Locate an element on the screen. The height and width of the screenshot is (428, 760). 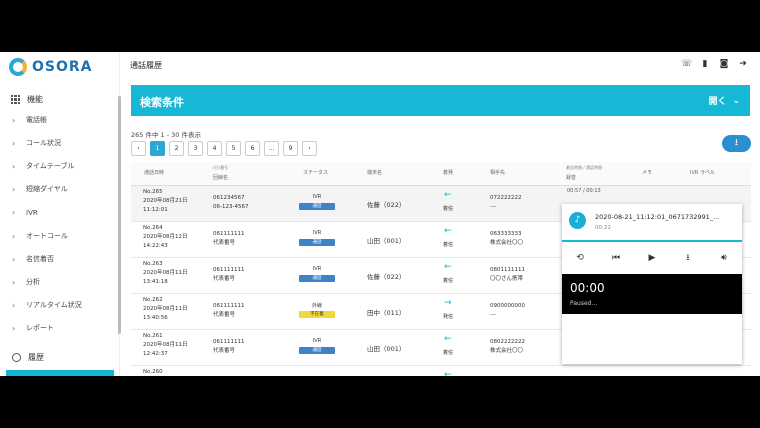
sidebar-item-call-status: › コール状況 is located at coordinates (36, 143).